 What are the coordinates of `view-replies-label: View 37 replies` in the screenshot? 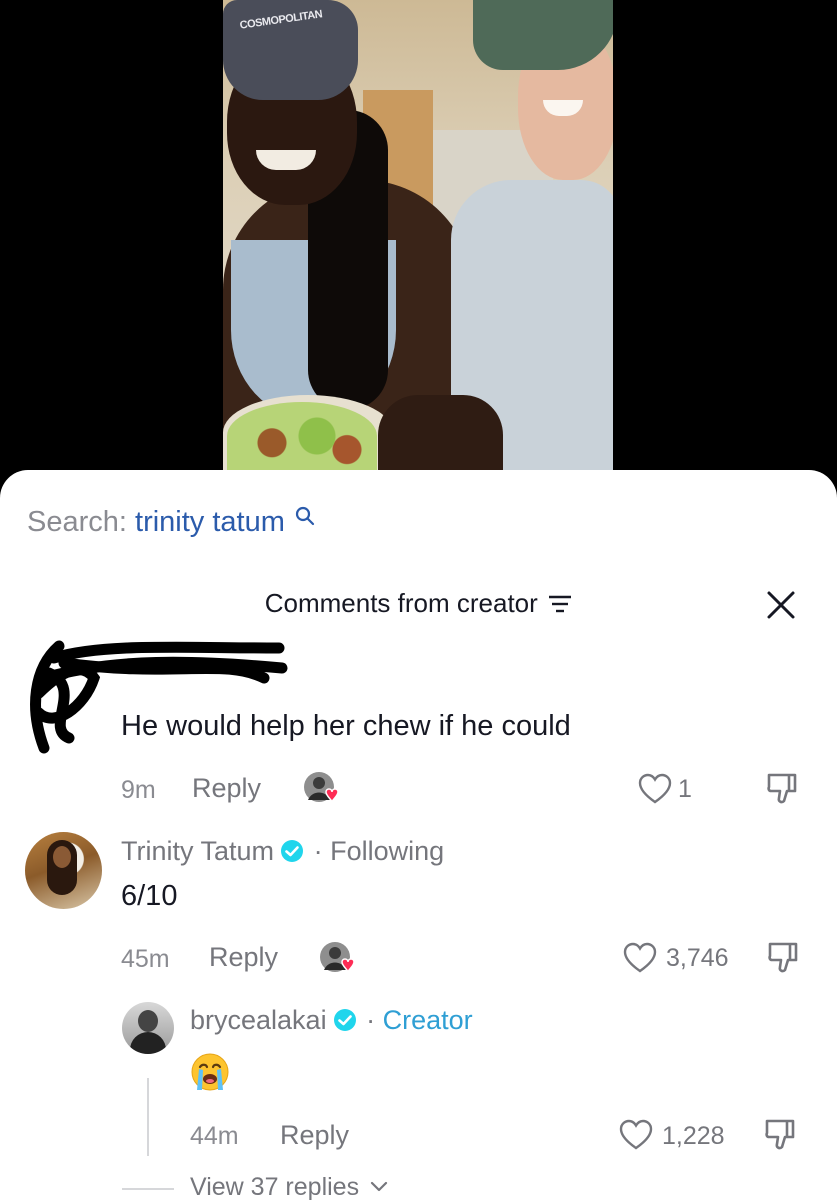 It's located at (274, 1186).